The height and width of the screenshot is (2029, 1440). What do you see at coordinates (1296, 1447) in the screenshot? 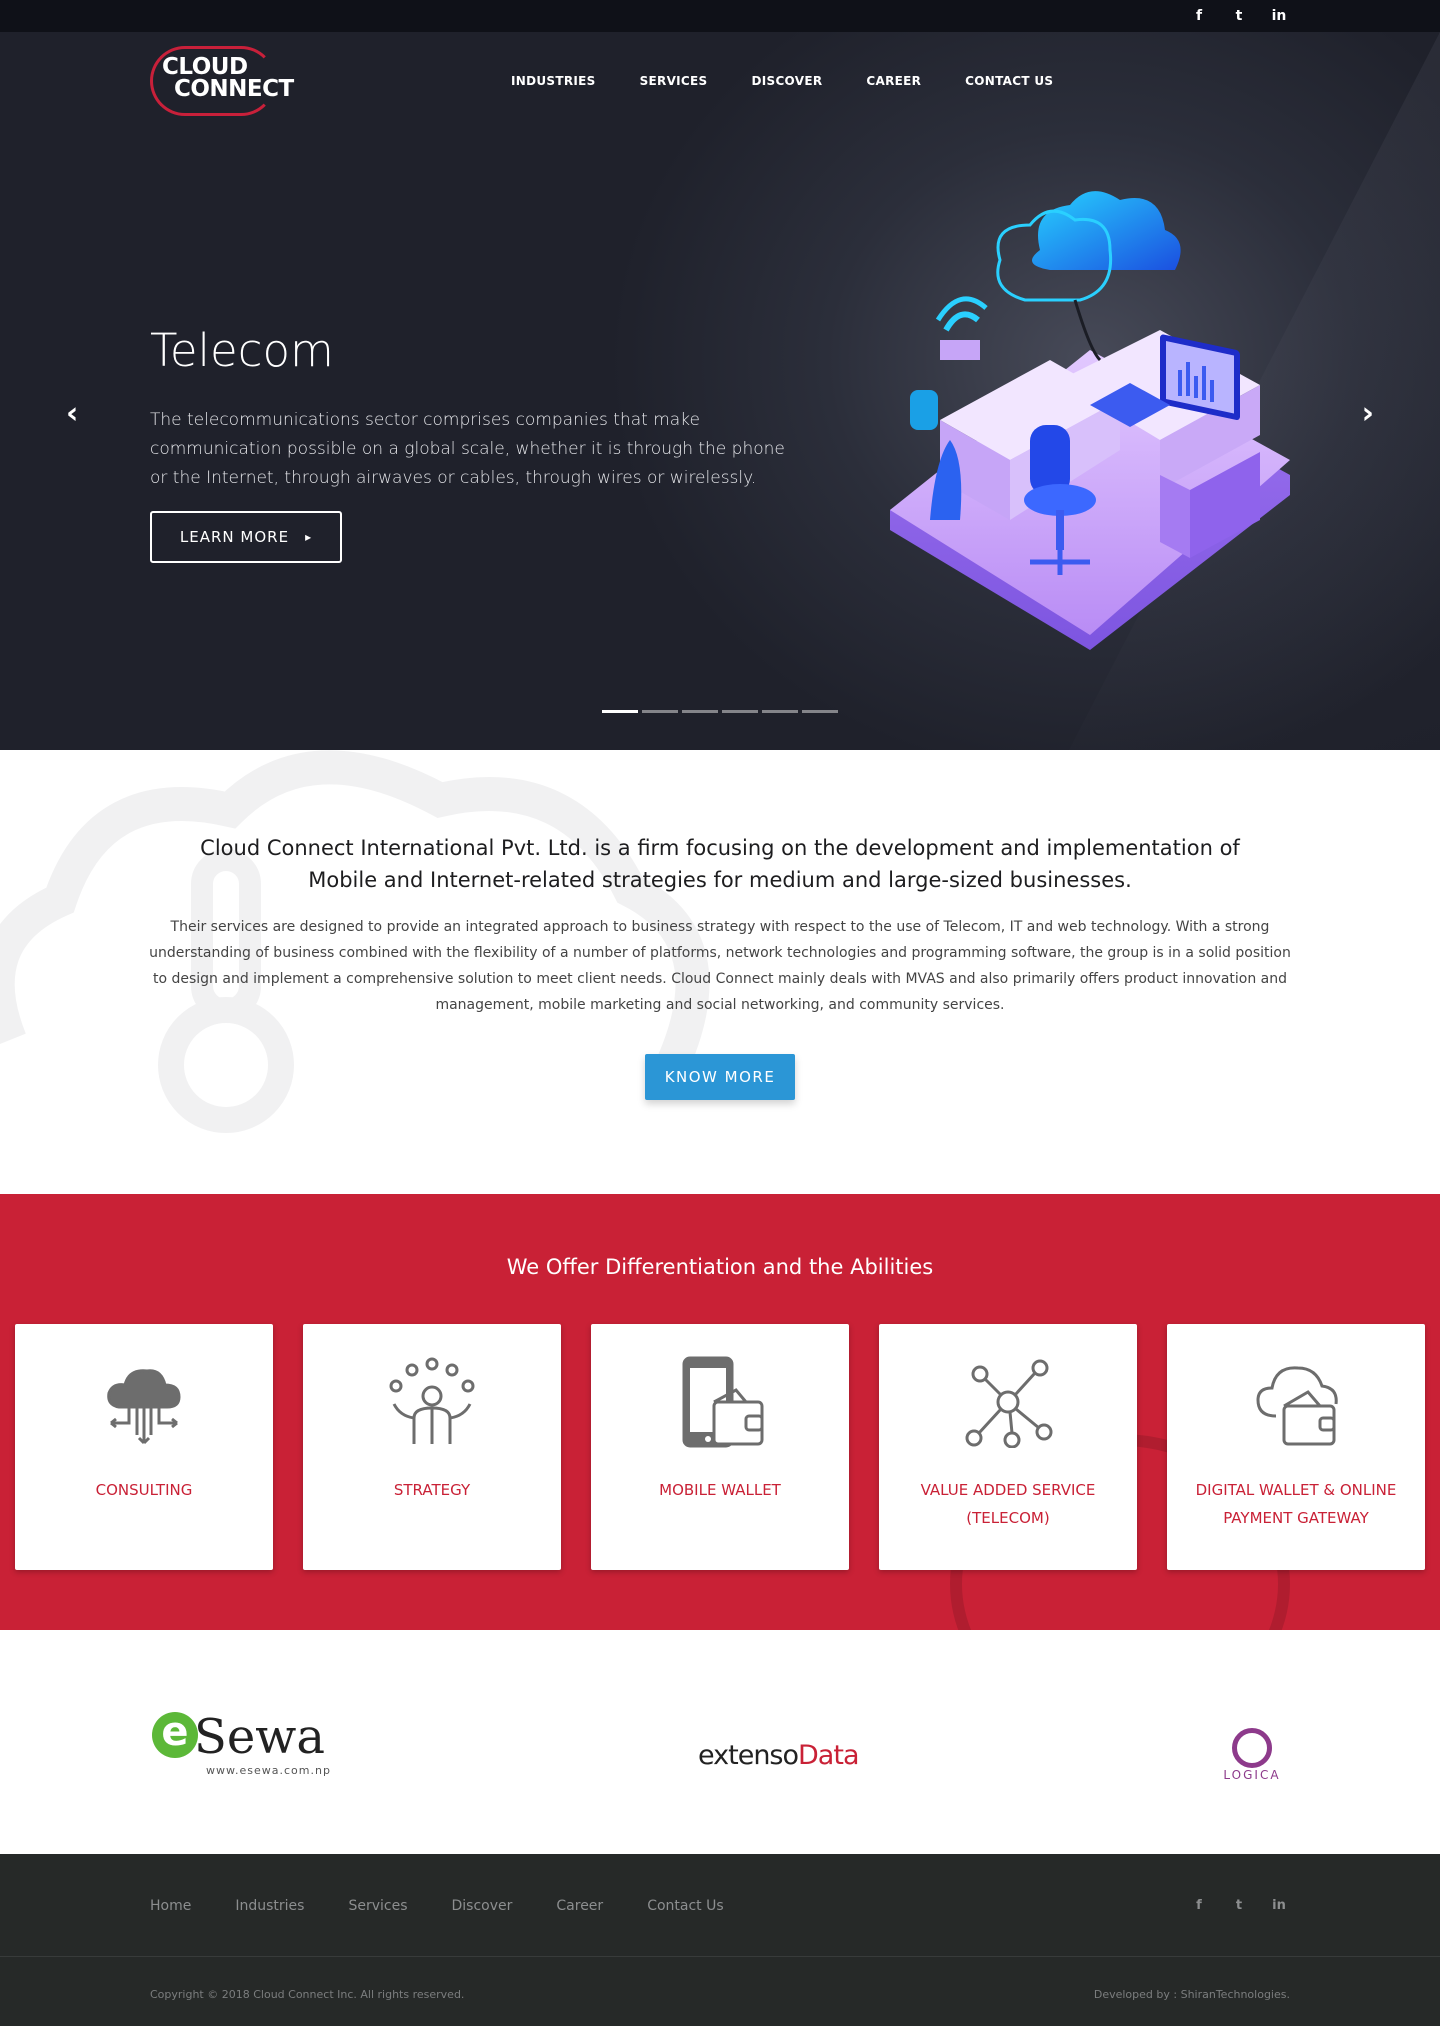
I see `offering-card-digital-wallet: DIGITAL WALLET & ONLINE PAYMENT GATEWAY` at bounding box center [1296, 1447].